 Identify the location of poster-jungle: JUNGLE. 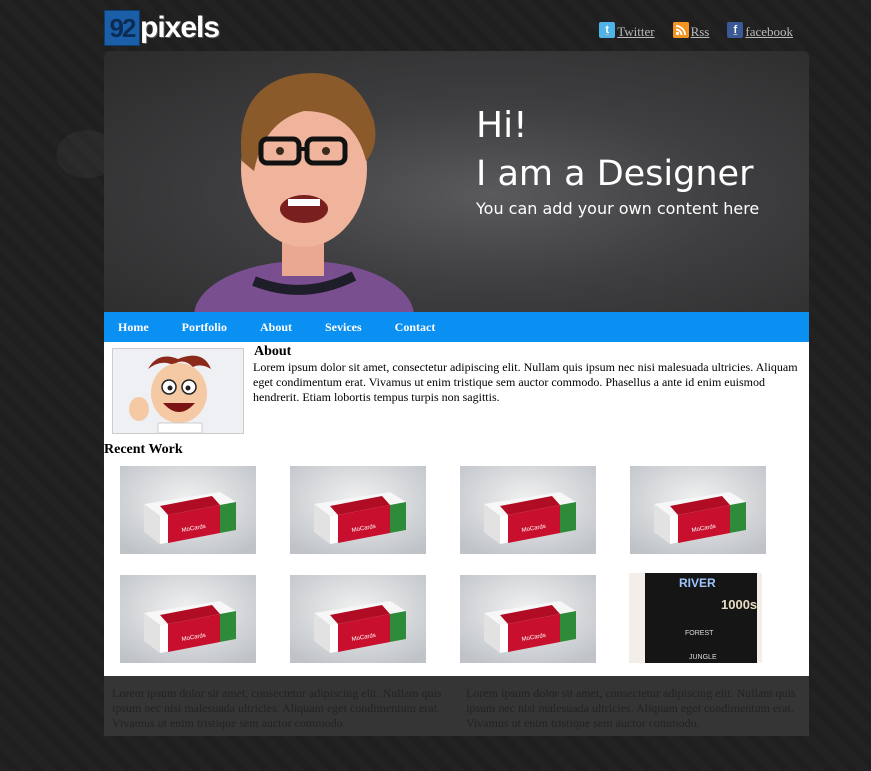
(703, 657).